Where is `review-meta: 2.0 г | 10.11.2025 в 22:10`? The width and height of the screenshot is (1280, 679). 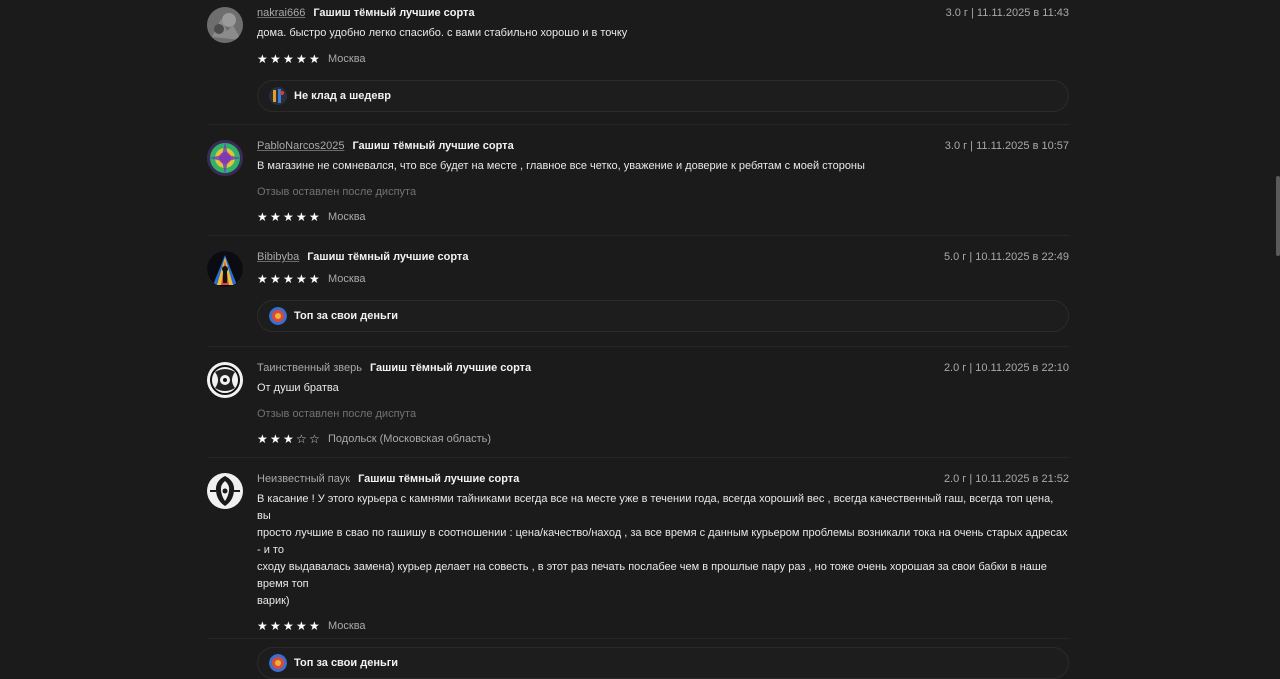 review-meta: 2.0 г | 10.11.2025 в 22:10 is located at coordinates (1006, 368).